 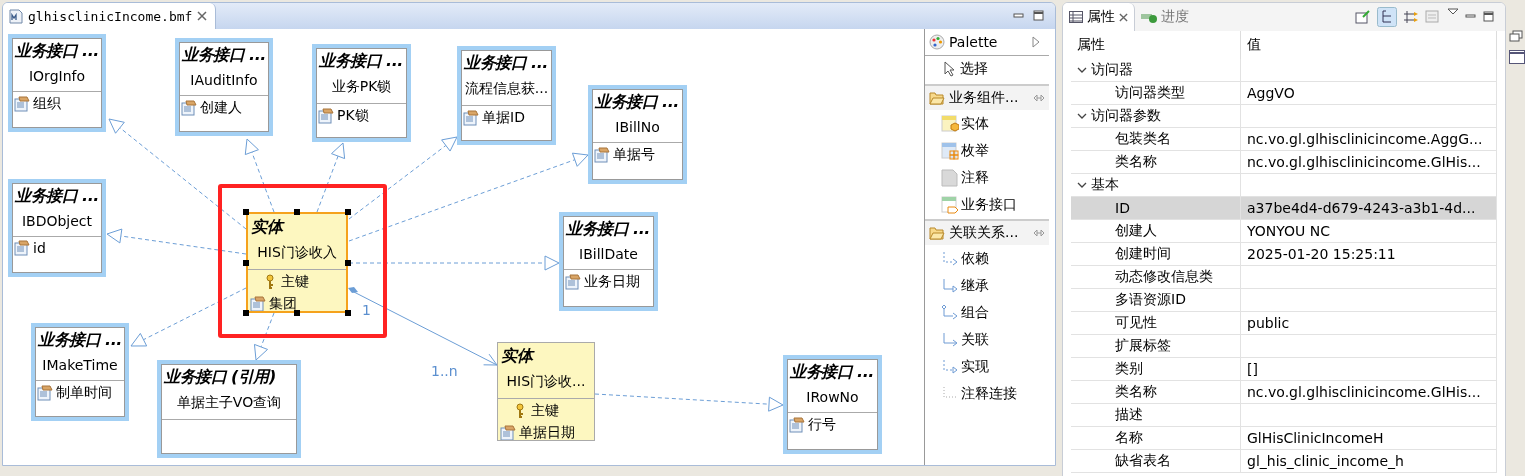 What do you see at coordinates (224, 87) in the screenshot?
I see `interface-node: 业务接口 ... IAuditInfo 创建人` at bounding box center [224, 87].